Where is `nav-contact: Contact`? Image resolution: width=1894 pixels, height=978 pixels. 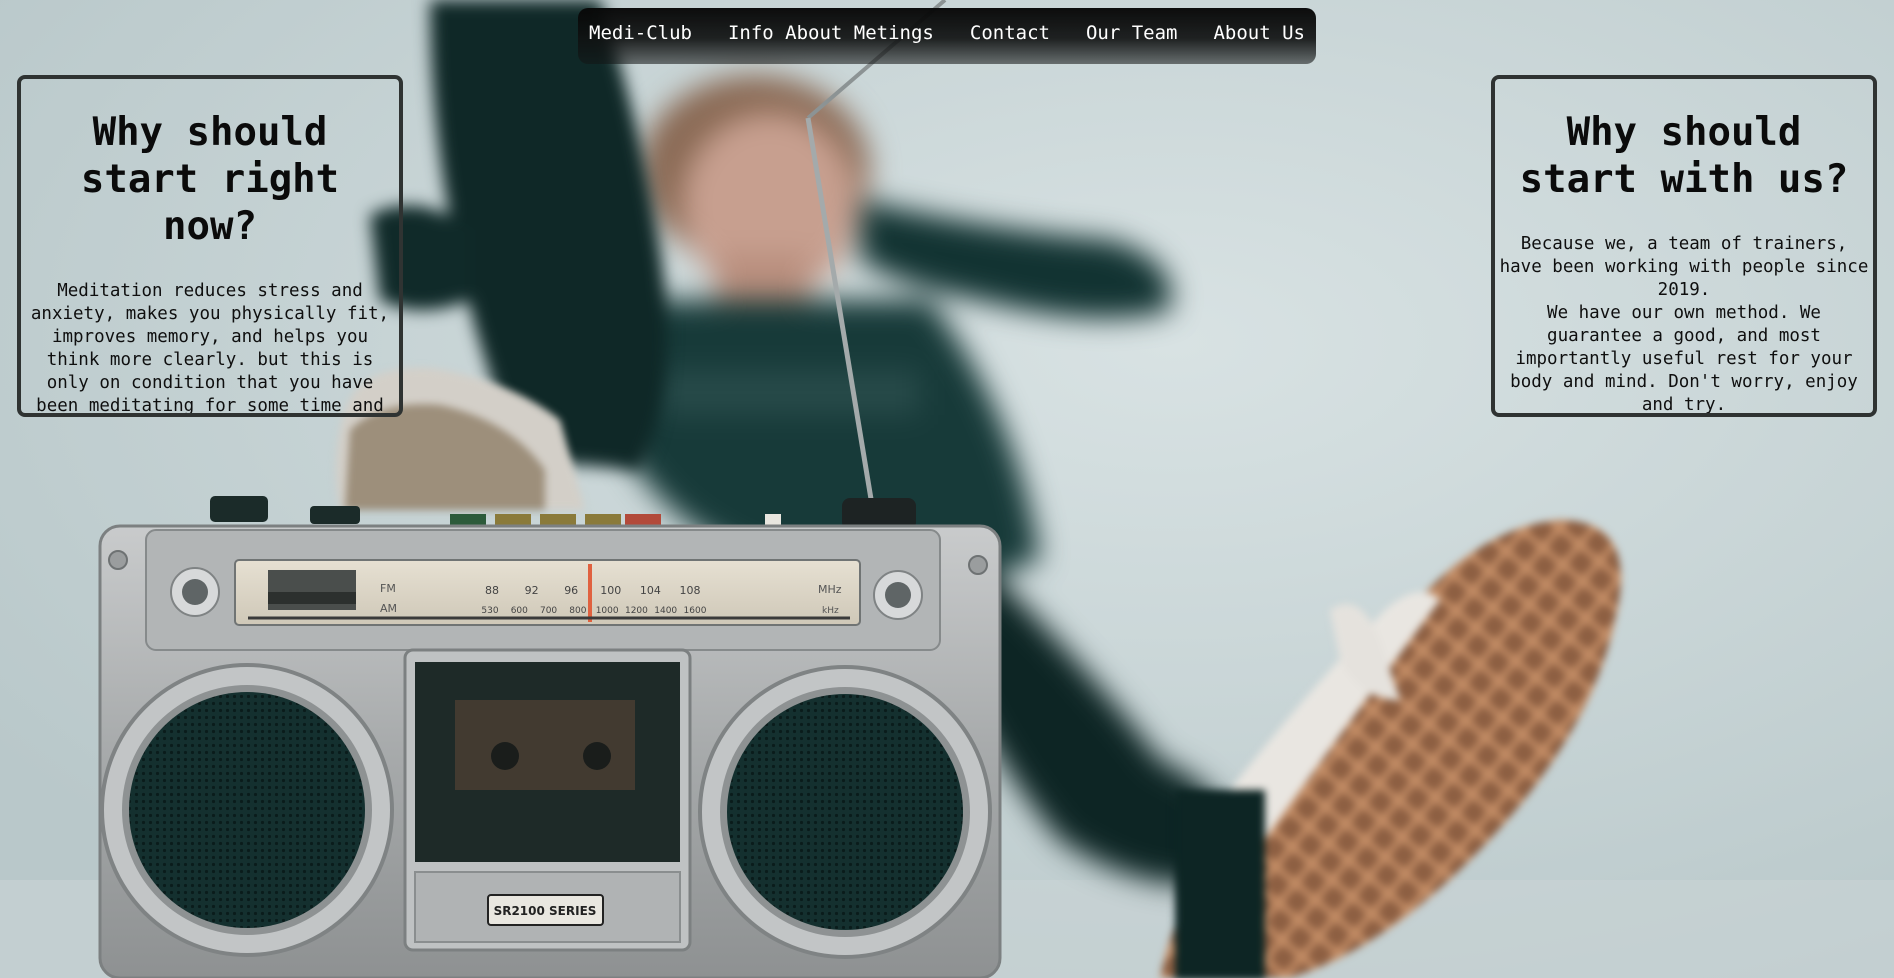
nav-contact: Contact is located at coordinates (1010, 33).